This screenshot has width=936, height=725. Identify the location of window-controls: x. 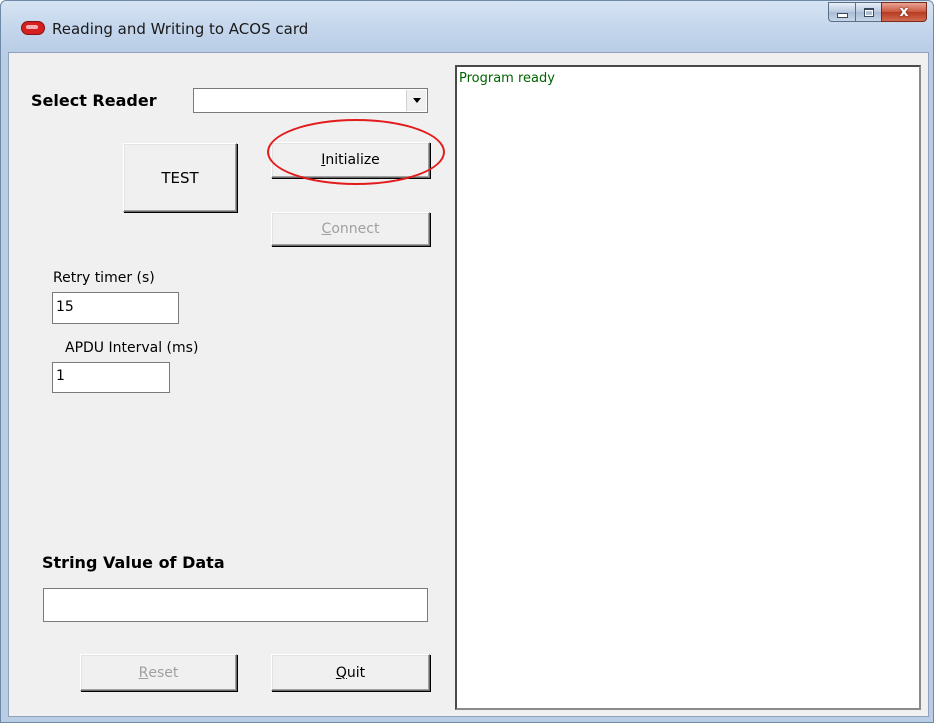
(877, 12).